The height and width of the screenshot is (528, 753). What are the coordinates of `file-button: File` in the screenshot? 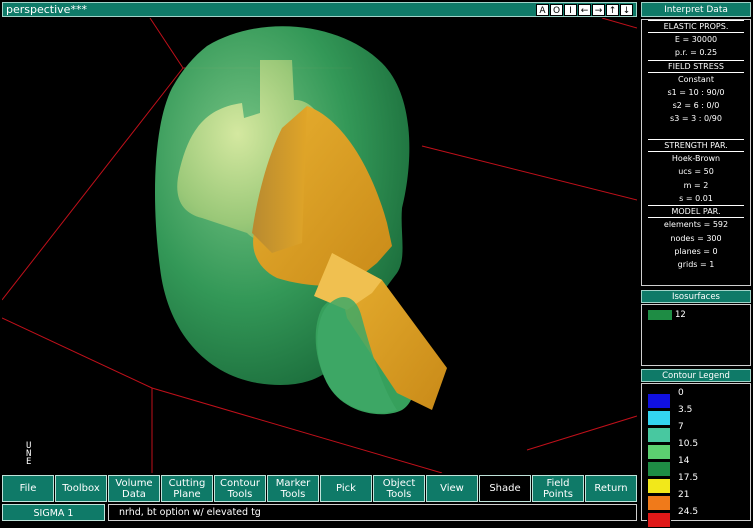 It's located at (28, 488).